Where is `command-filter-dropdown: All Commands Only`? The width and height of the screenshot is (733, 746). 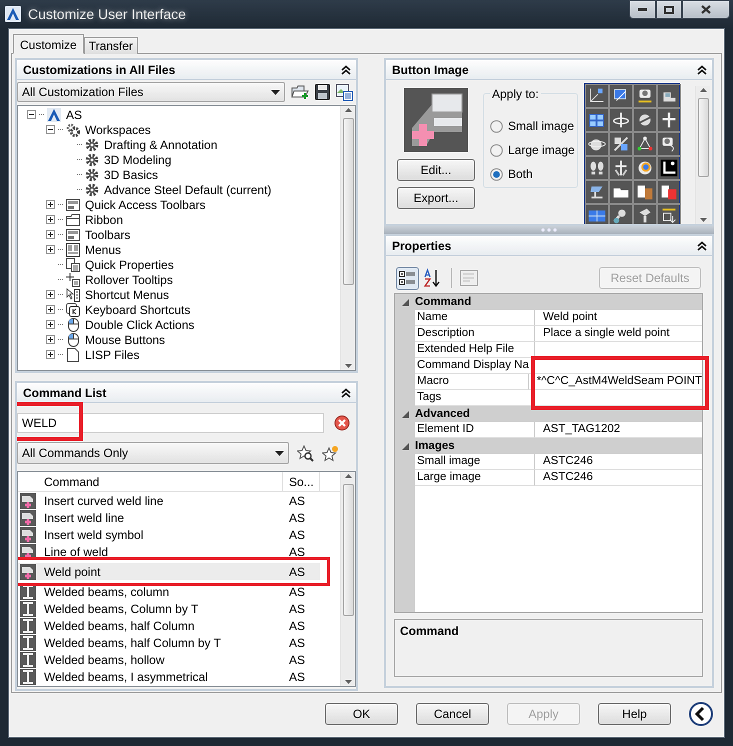
command-filter-dropdown: All Commands Only is located at coordinates (153, 453).